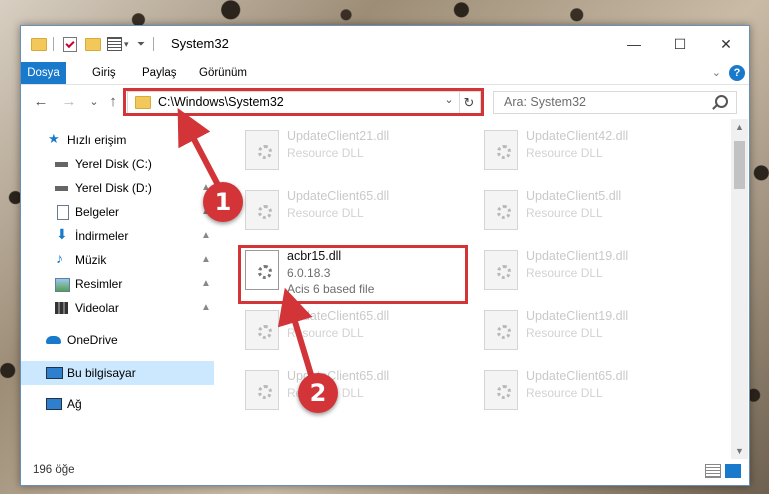  Describe the element at coordinates (91, 260) in the screenshot. I see `sidebar-item-label: Müzik` at that location.